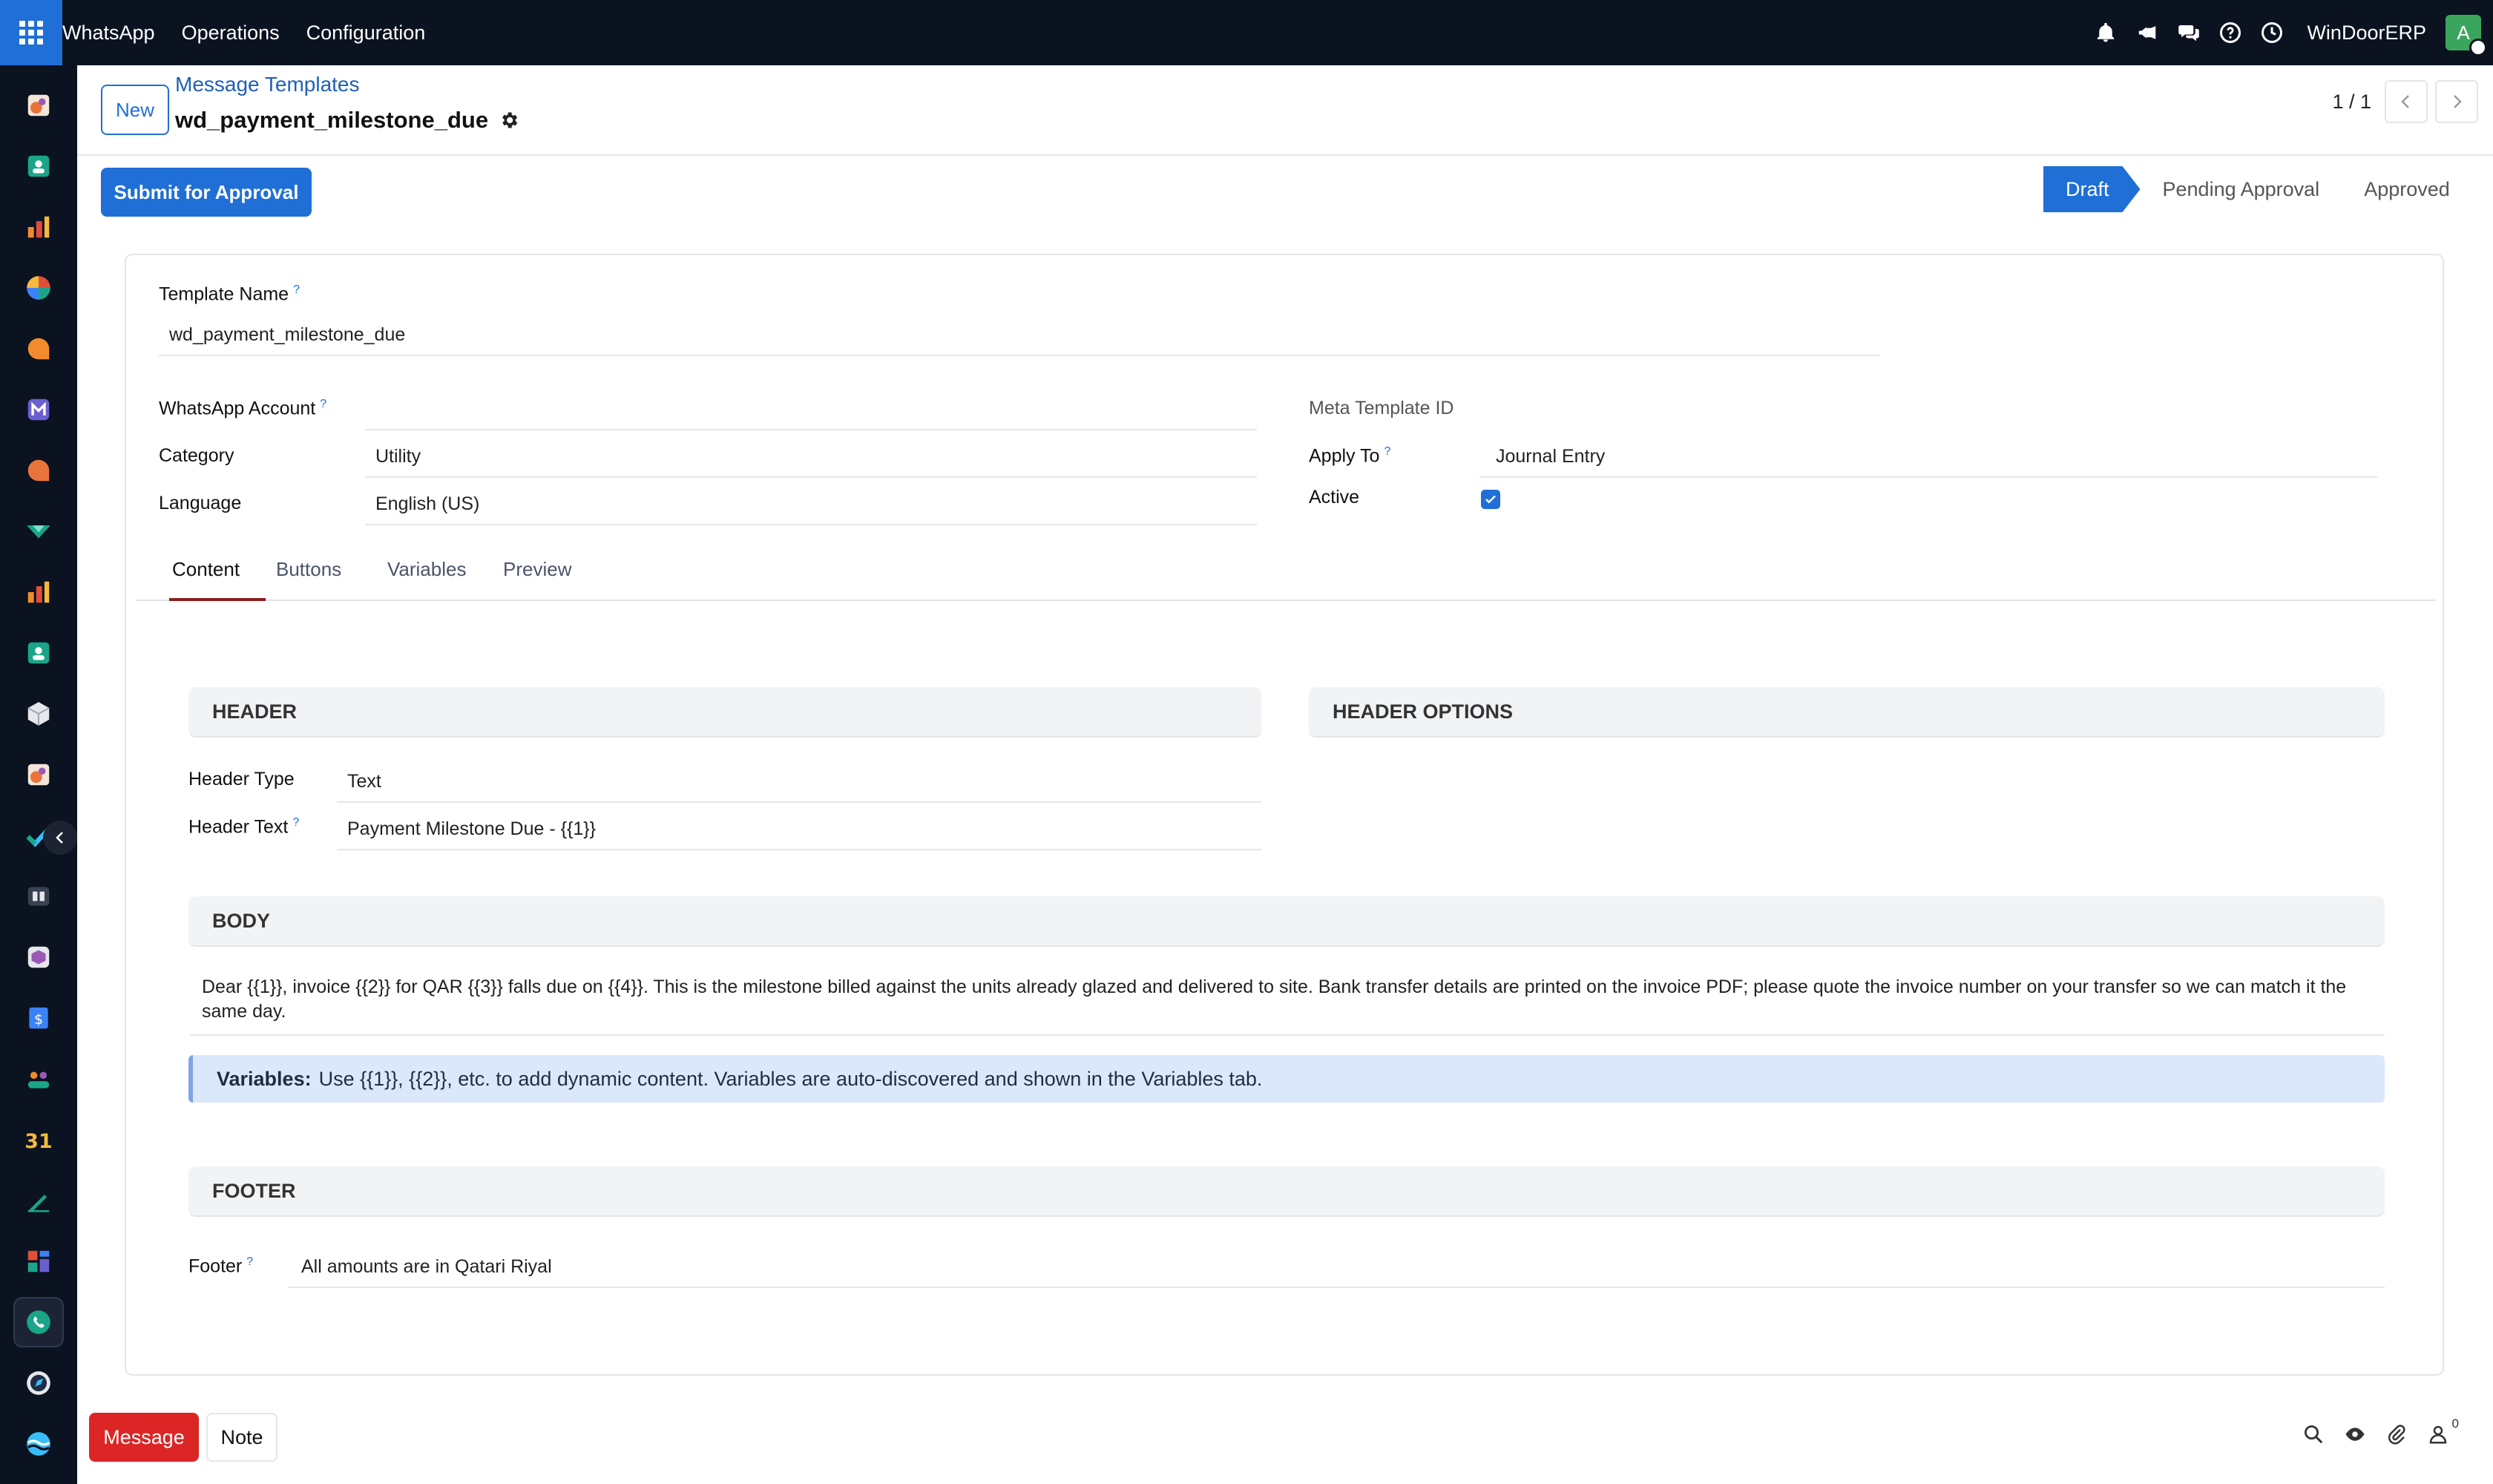 Image resolution: width=2493 pixels, height=1484 pixels. What do you see at coordinates (811, 457) in the screenshot?
I see `category-select: Utility` at bounding box center [811, 457].